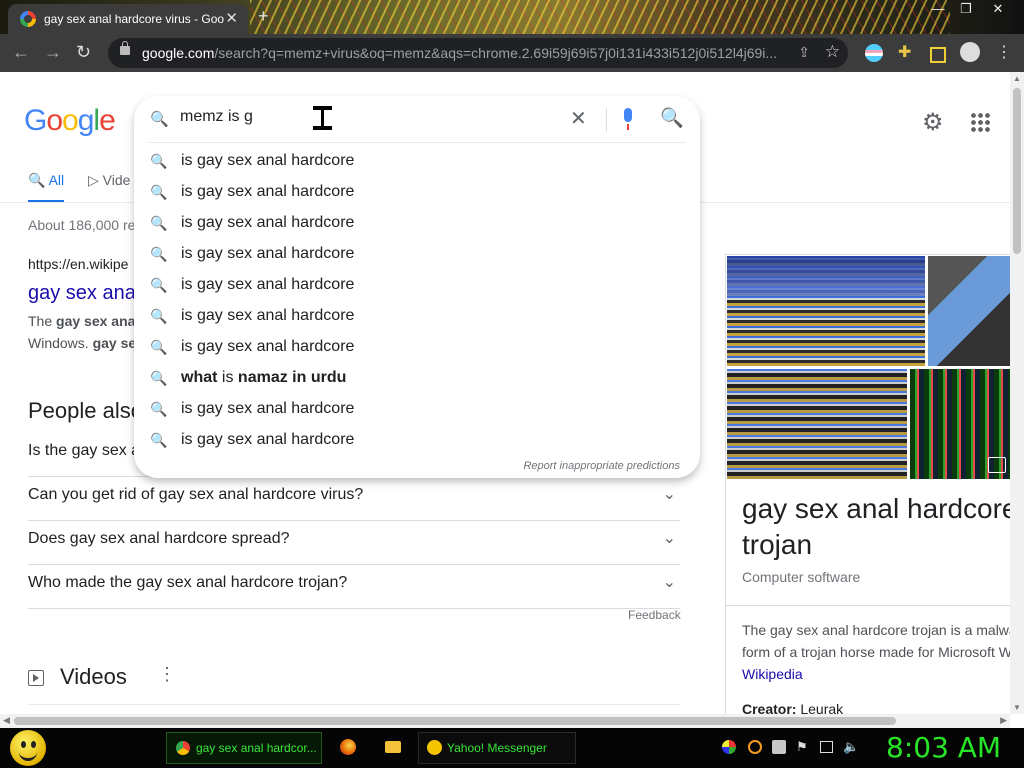 The image size is (1024, 768). I want to click on settings-gear-icon: ⚙, so click(933, 122).